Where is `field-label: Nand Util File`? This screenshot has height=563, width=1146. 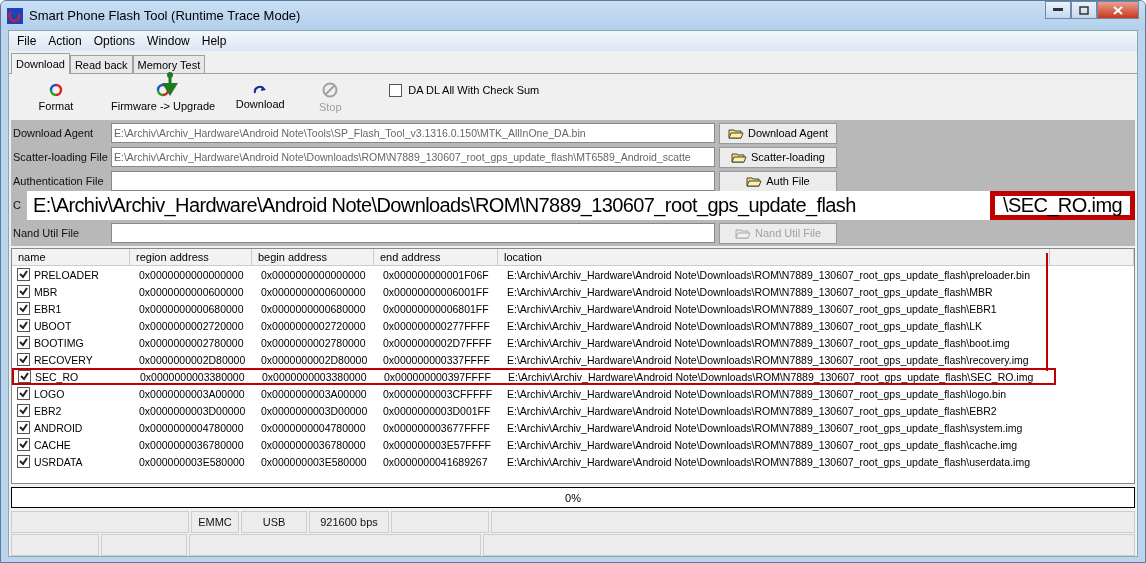 field-label: Nand Util File is located at coordinates (46, 233).